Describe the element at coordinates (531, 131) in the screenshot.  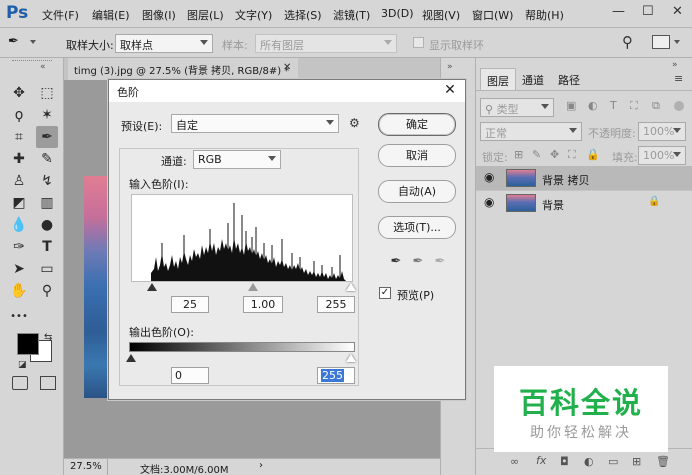
I see `blend-mode-dropdown: 正常` at that location.